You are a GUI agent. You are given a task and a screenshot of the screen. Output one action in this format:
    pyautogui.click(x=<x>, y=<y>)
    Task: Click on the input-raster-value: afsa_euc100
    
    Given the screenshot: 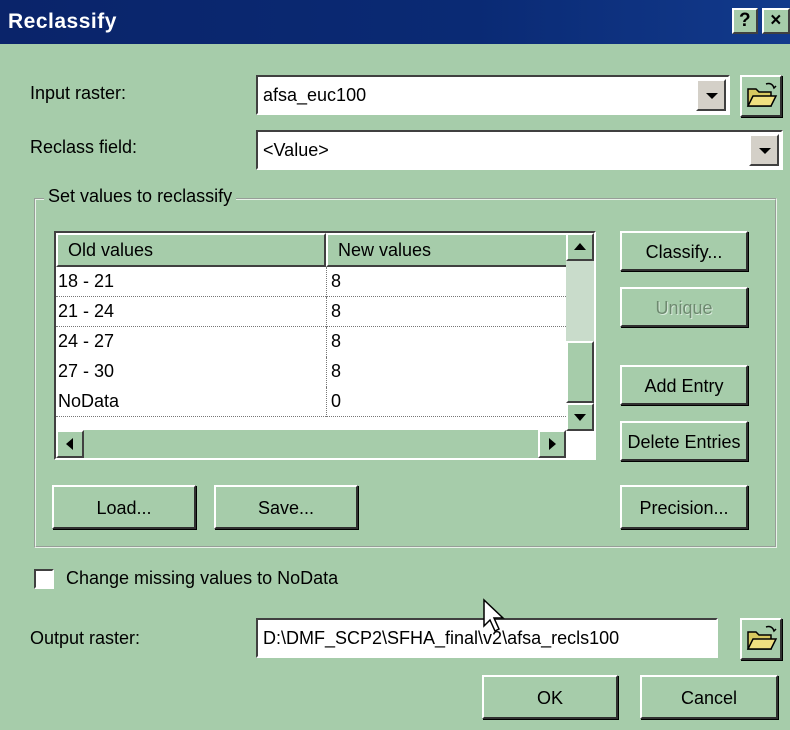 What is the action you would take?
    pyautogui.click(x=315, y=95)
    